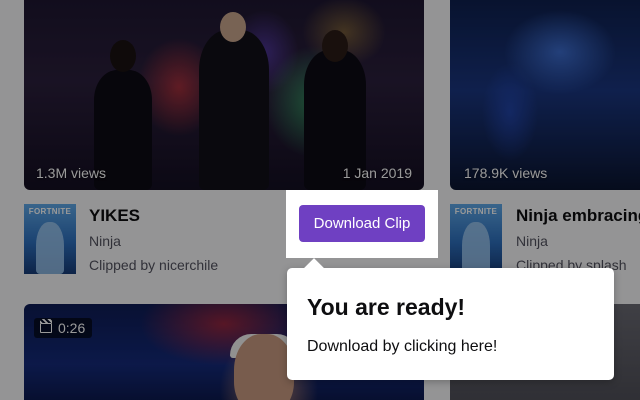  Describe the element at coordinates (386, 307) in the screenshot. I see `tooltip-title: You are ready!` at that location.